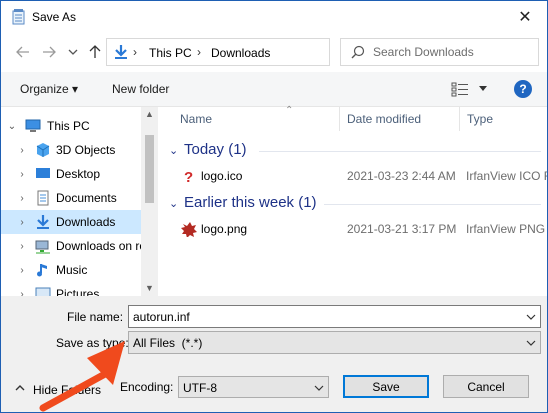 Image resolution: width=548 pixels, height=413 pixels. Describe the element at coordinates (95, 317) in the screenshot. I see `filename-label: File name:` at that location.